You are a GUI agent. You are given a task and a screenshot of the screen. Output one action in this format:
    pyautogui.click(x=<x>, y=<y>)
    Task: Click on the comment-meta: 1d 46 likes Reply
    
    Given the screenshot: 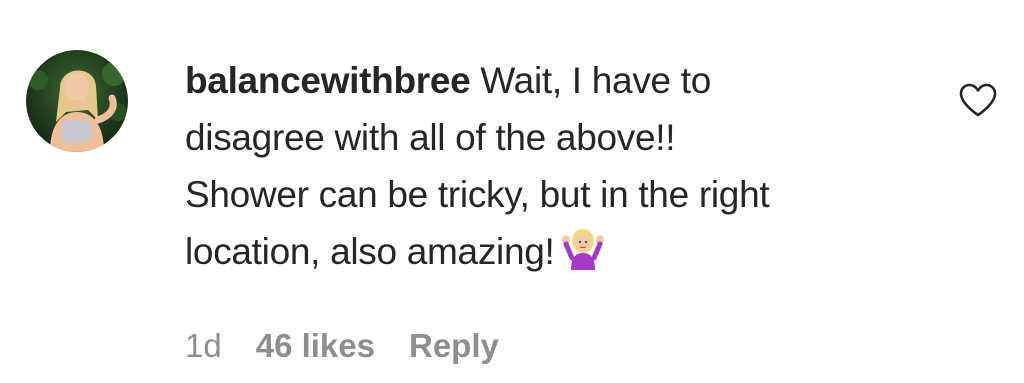 What is the action you would take?
    pyautogui.click(x=359, y=346)
    